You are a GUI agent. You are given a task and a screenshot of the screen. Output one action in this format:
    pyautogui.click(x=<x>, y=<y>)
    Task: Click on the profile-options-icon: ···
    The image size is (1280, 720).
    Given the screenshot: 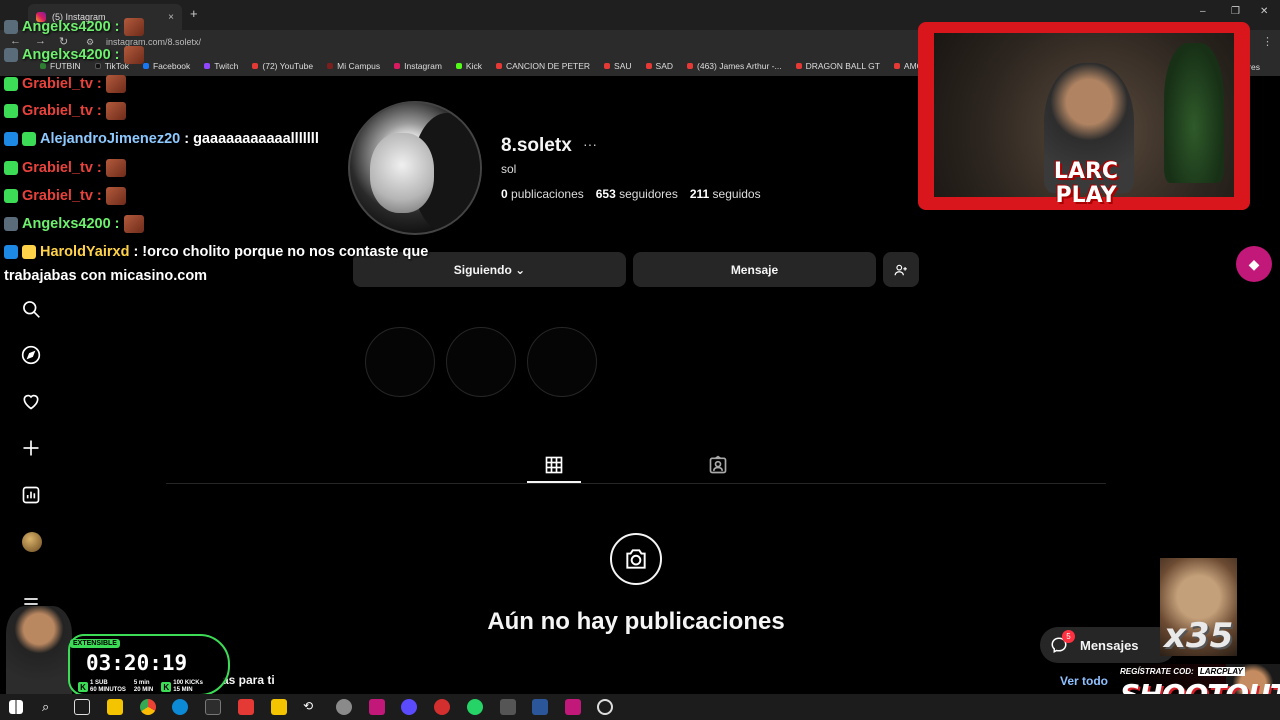 What is the action you would take?
    pyautogui.click(x=590, y=144)
    